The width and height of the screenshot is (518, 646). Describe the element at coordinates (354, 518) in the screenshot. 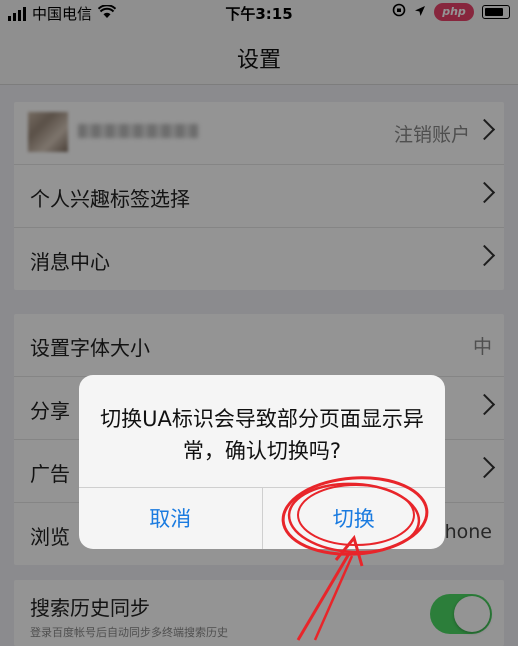

I see `confirm-switch-button: 切换` at that location.